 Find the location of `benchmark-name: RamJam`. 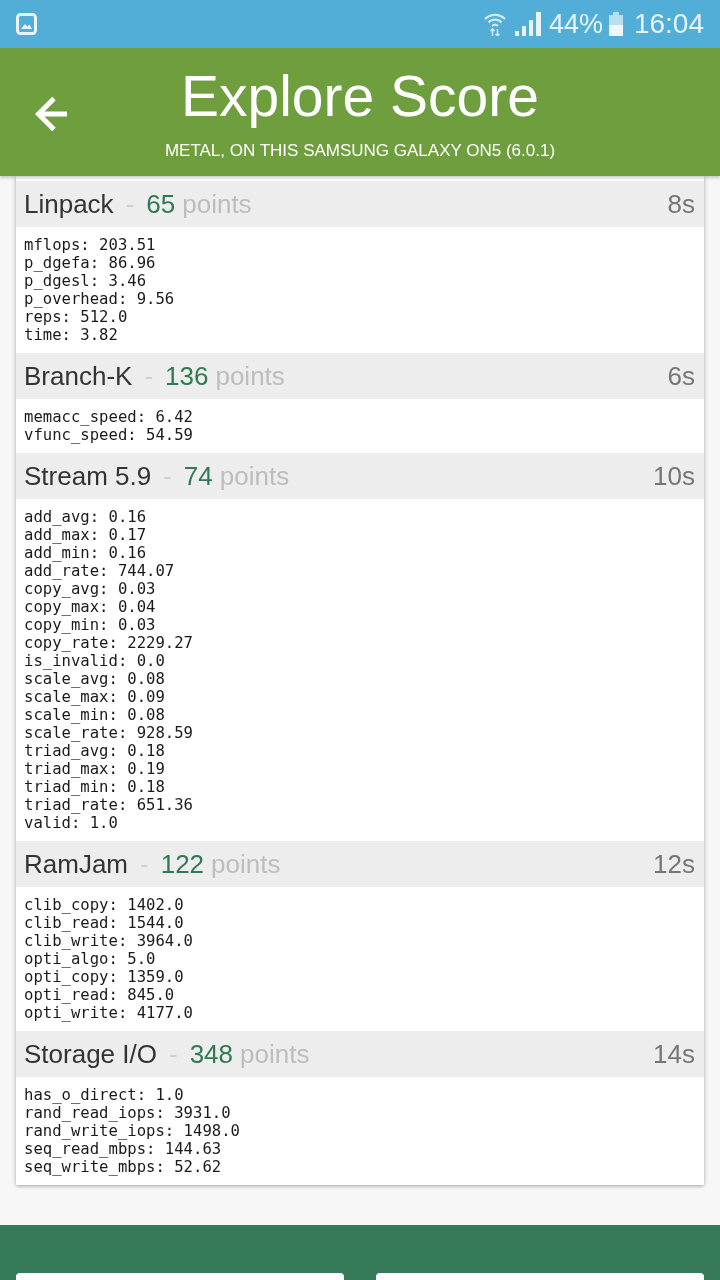

benchmark-name: RamJam is located at coordinates (76, 864).